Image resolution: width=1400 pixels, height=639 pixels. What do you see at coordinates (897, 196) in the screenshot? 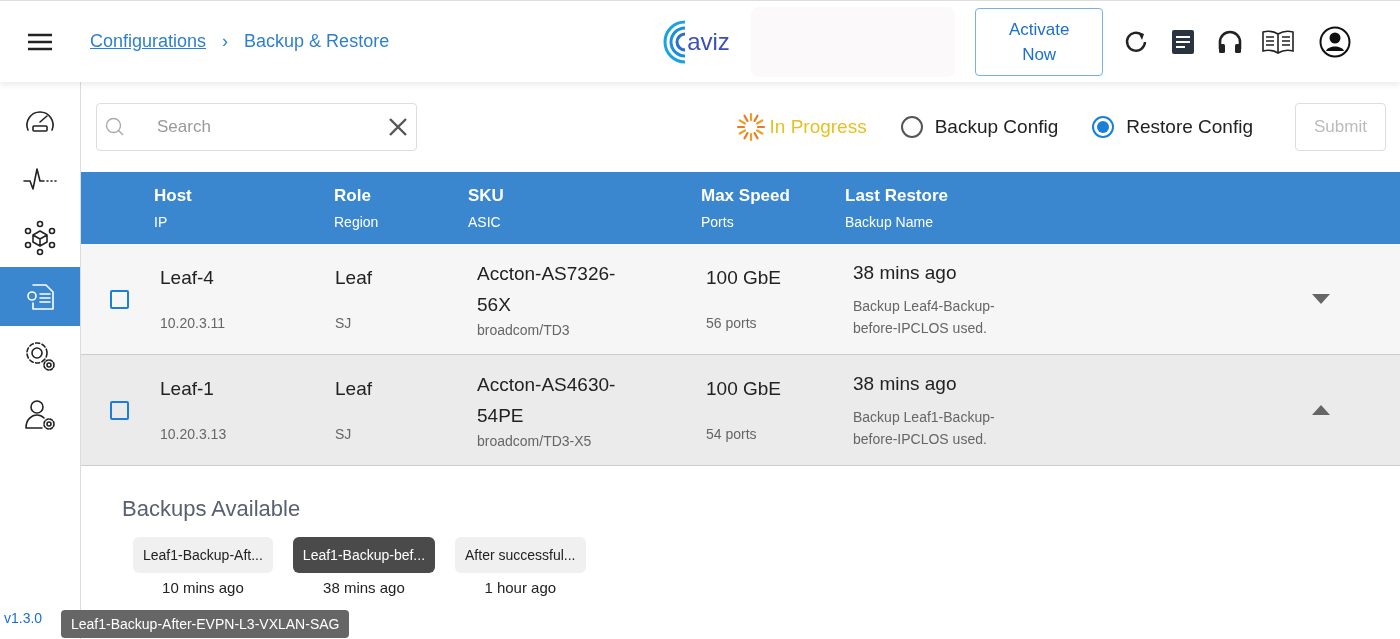
I see `column-title: Last Restore` at bounding box center [897, 196].